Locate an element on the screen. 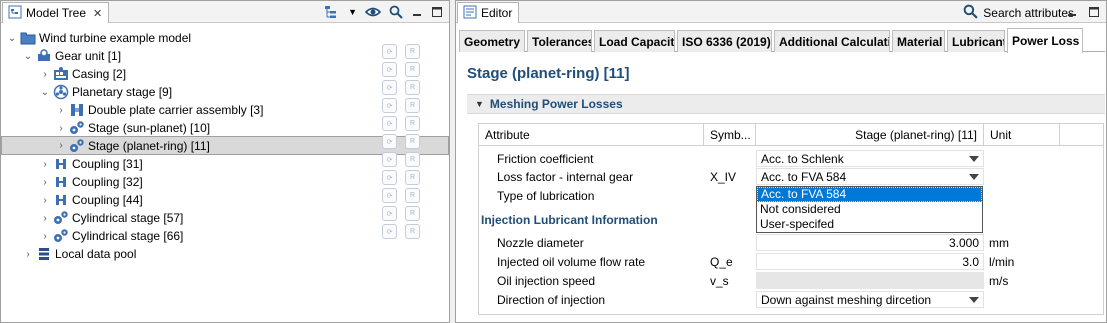 The width and height of the screenshot is (1107, 323). attribute-label: Friction coefficient is located at coordinates (545, 158).